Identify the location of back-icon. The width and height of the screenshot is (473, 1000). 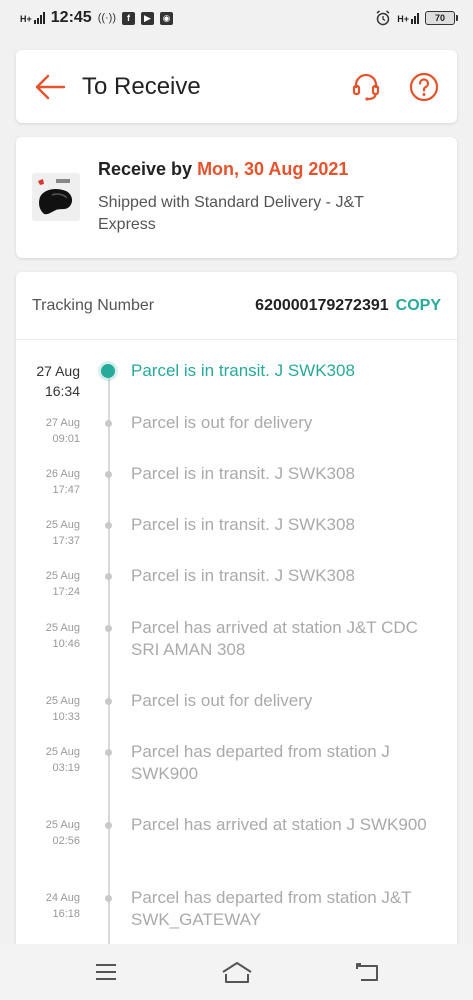
(366, 972).